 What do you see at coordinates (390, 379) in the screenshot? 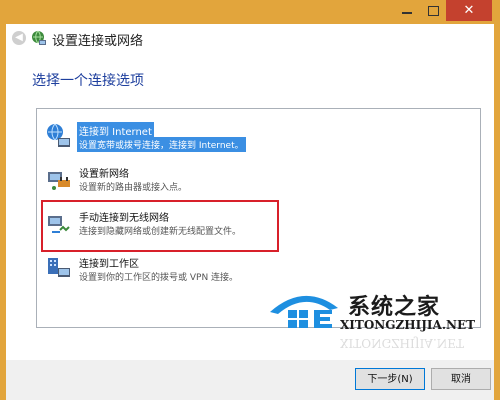
I see `next-button: 下一步(N)` at bounding box center [390, 379].